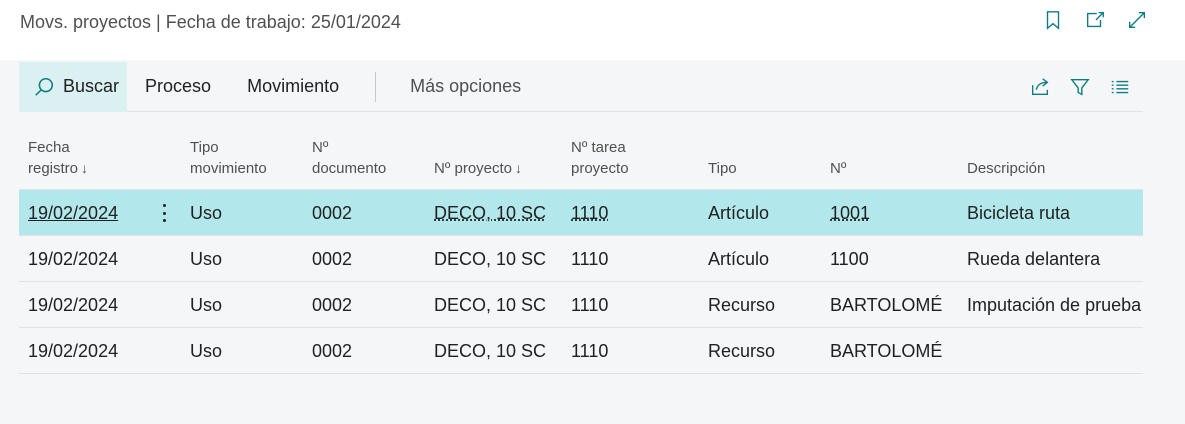 The image size is (1185, 424). Describe the element at coordinates (1080, 87) in the screenshot. I see `filter-icon` at that location.